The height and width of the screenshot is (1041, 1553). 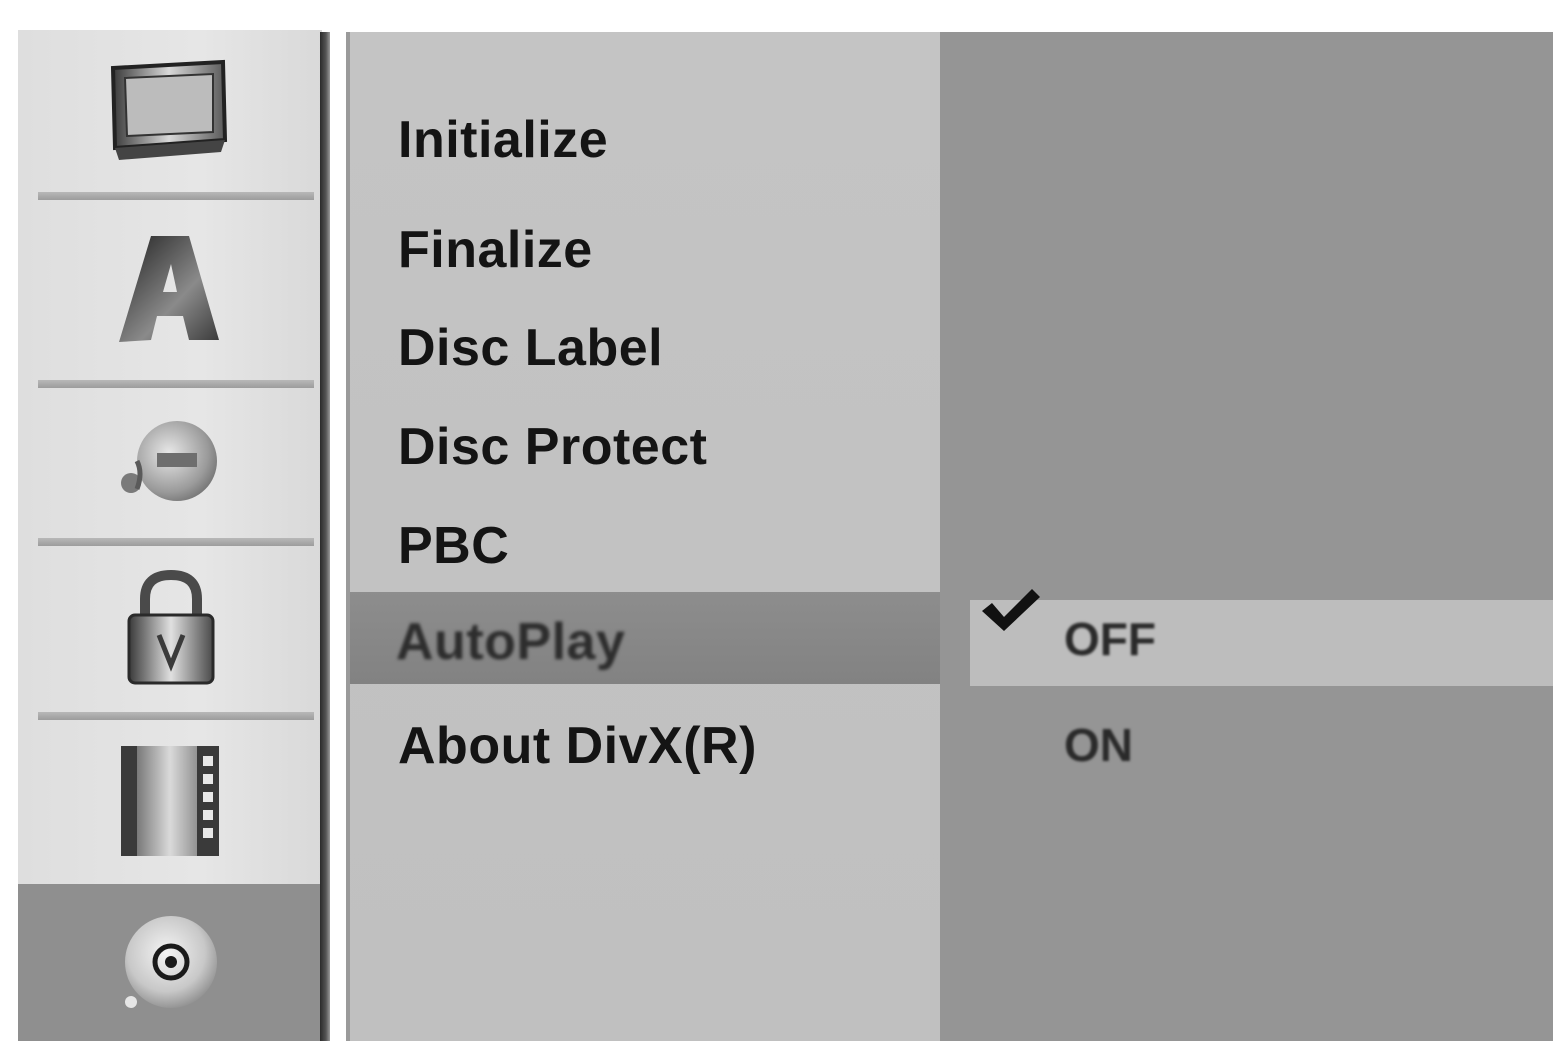 I want to click on option-on: ON, so click(x=1098, y=745).